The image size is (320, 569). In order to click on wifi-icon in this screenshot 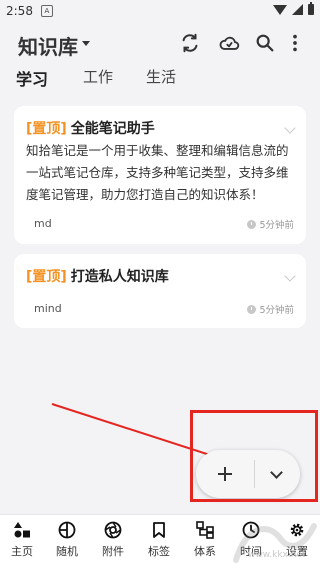, I will do `click(280, 9)`.